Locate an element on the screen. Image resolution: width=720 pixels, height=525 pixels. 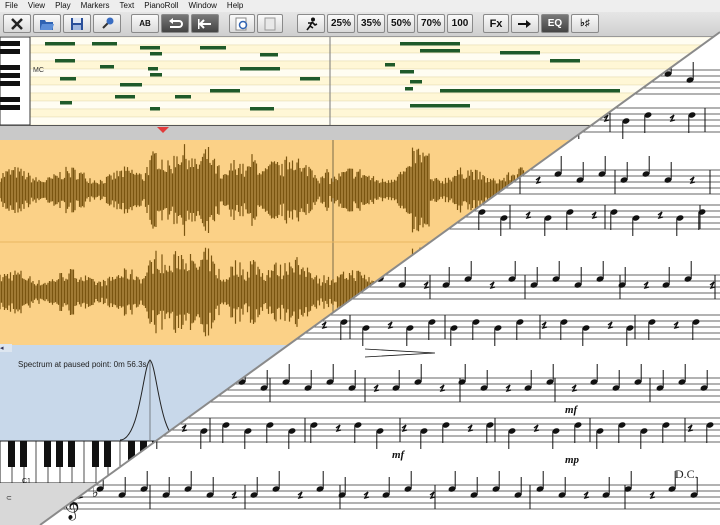
tuplet-number-2: 3 is located at coordinates (289, 282).